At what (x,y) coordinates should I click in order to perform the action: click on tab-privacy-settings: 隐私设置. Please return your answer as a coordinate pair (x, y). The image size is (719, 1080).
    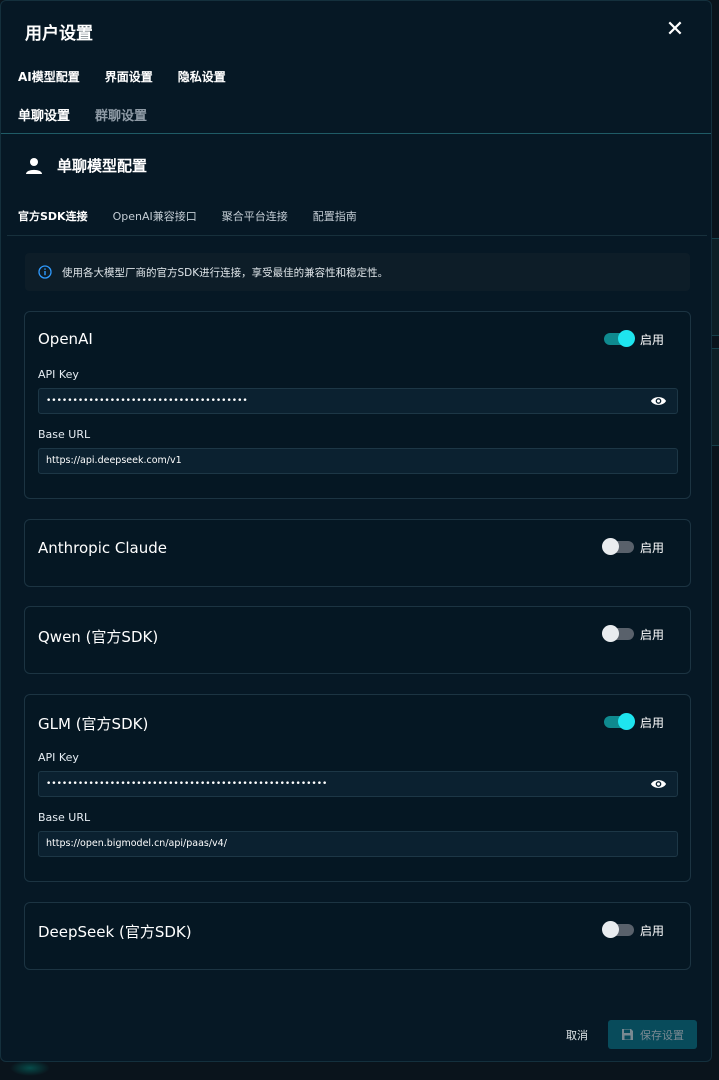
    Looking at the image, I should click on (202, 76).